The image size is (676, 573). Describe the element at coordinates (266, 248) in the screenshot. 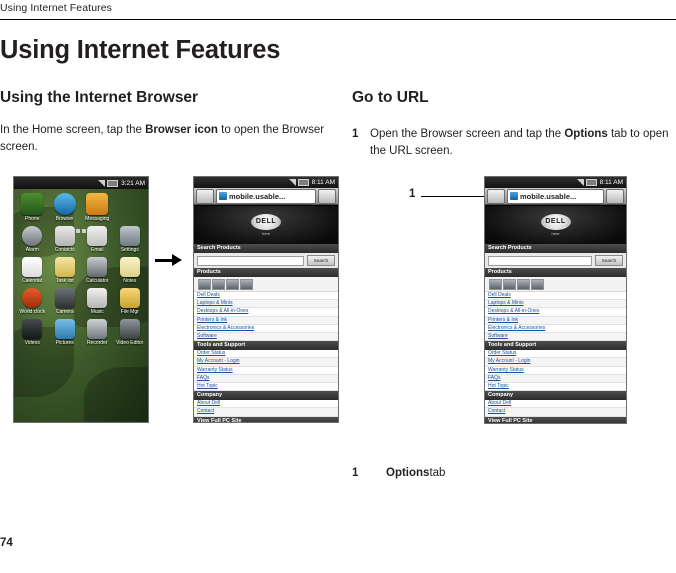

I see `search-products-header: Search Products` at that location.